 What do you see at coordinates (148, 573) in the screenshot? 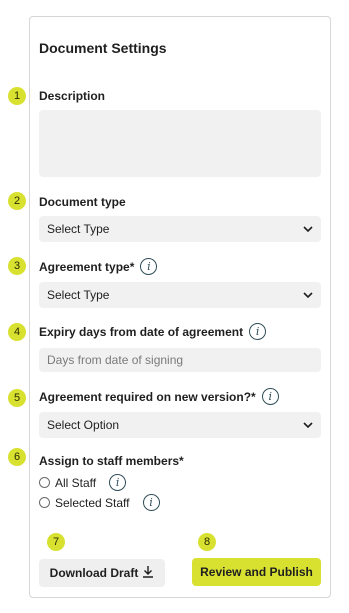
I see `download-icon` at bounding box center [148, 573].